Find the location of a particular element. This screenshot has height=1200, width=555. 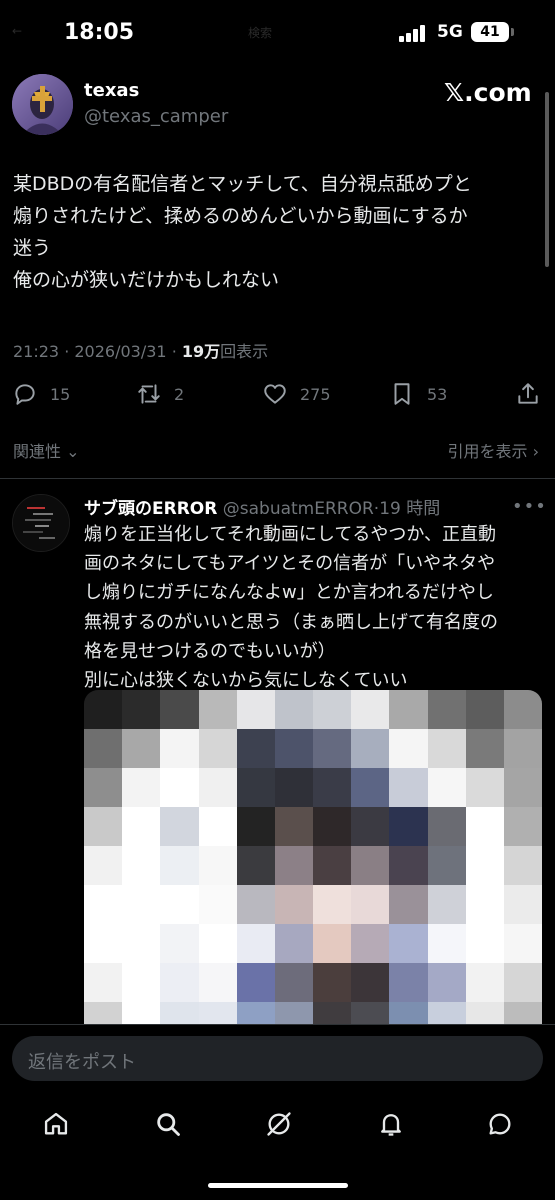

view-quotes-link: 引用を表示 › is located at coordinates (493, 450).